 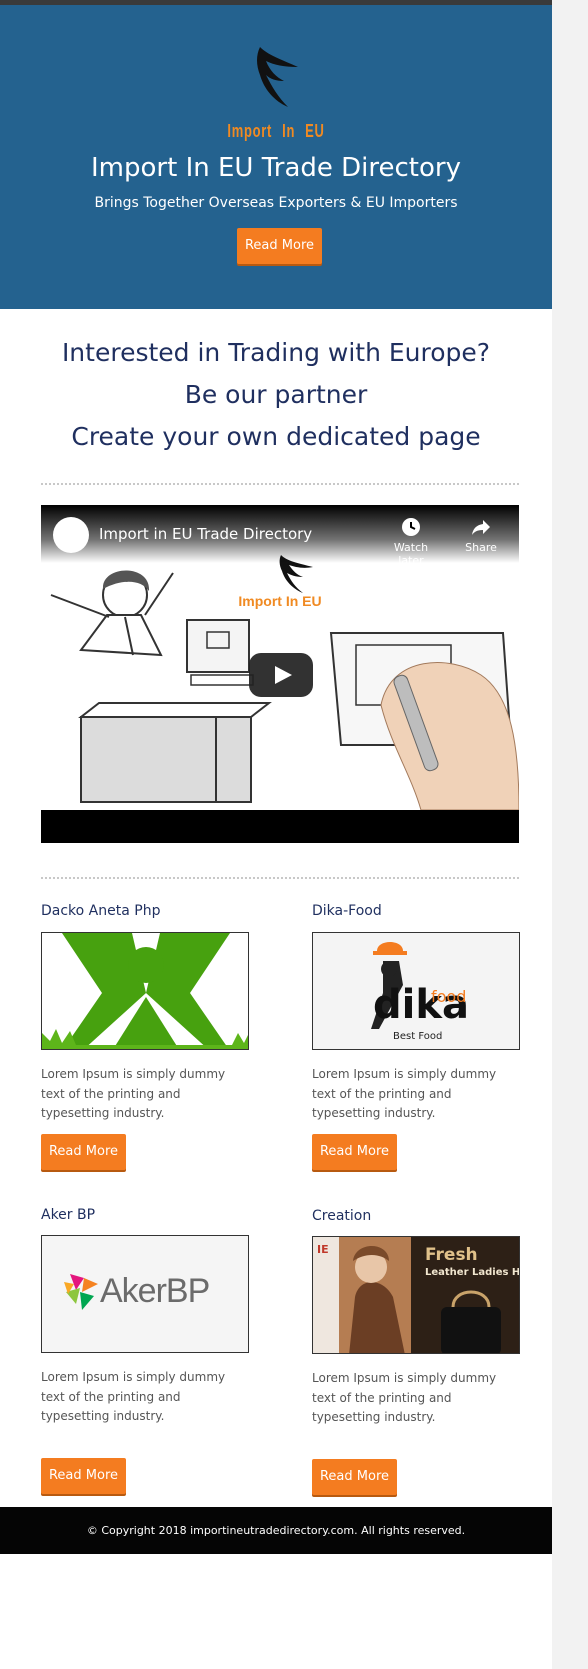 What do you see at coordinates (100, 911) in the screenshot?
I see `card-title: Dacko Aneta Php` at bounding box center [100, 911].